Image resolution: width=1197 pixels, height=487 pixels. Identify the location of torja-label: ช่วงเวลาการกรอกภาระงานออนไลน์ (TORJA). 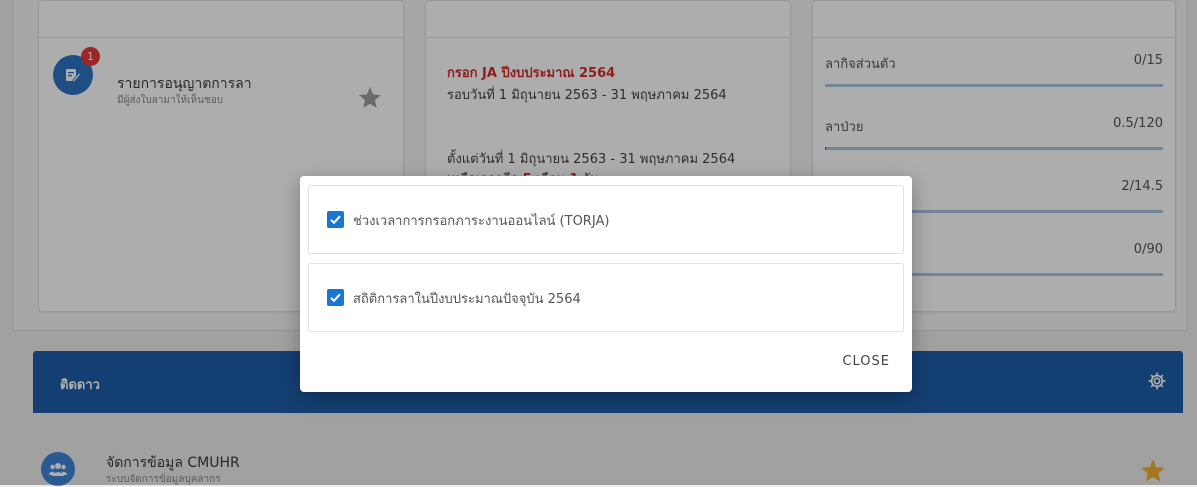
(481, 221).